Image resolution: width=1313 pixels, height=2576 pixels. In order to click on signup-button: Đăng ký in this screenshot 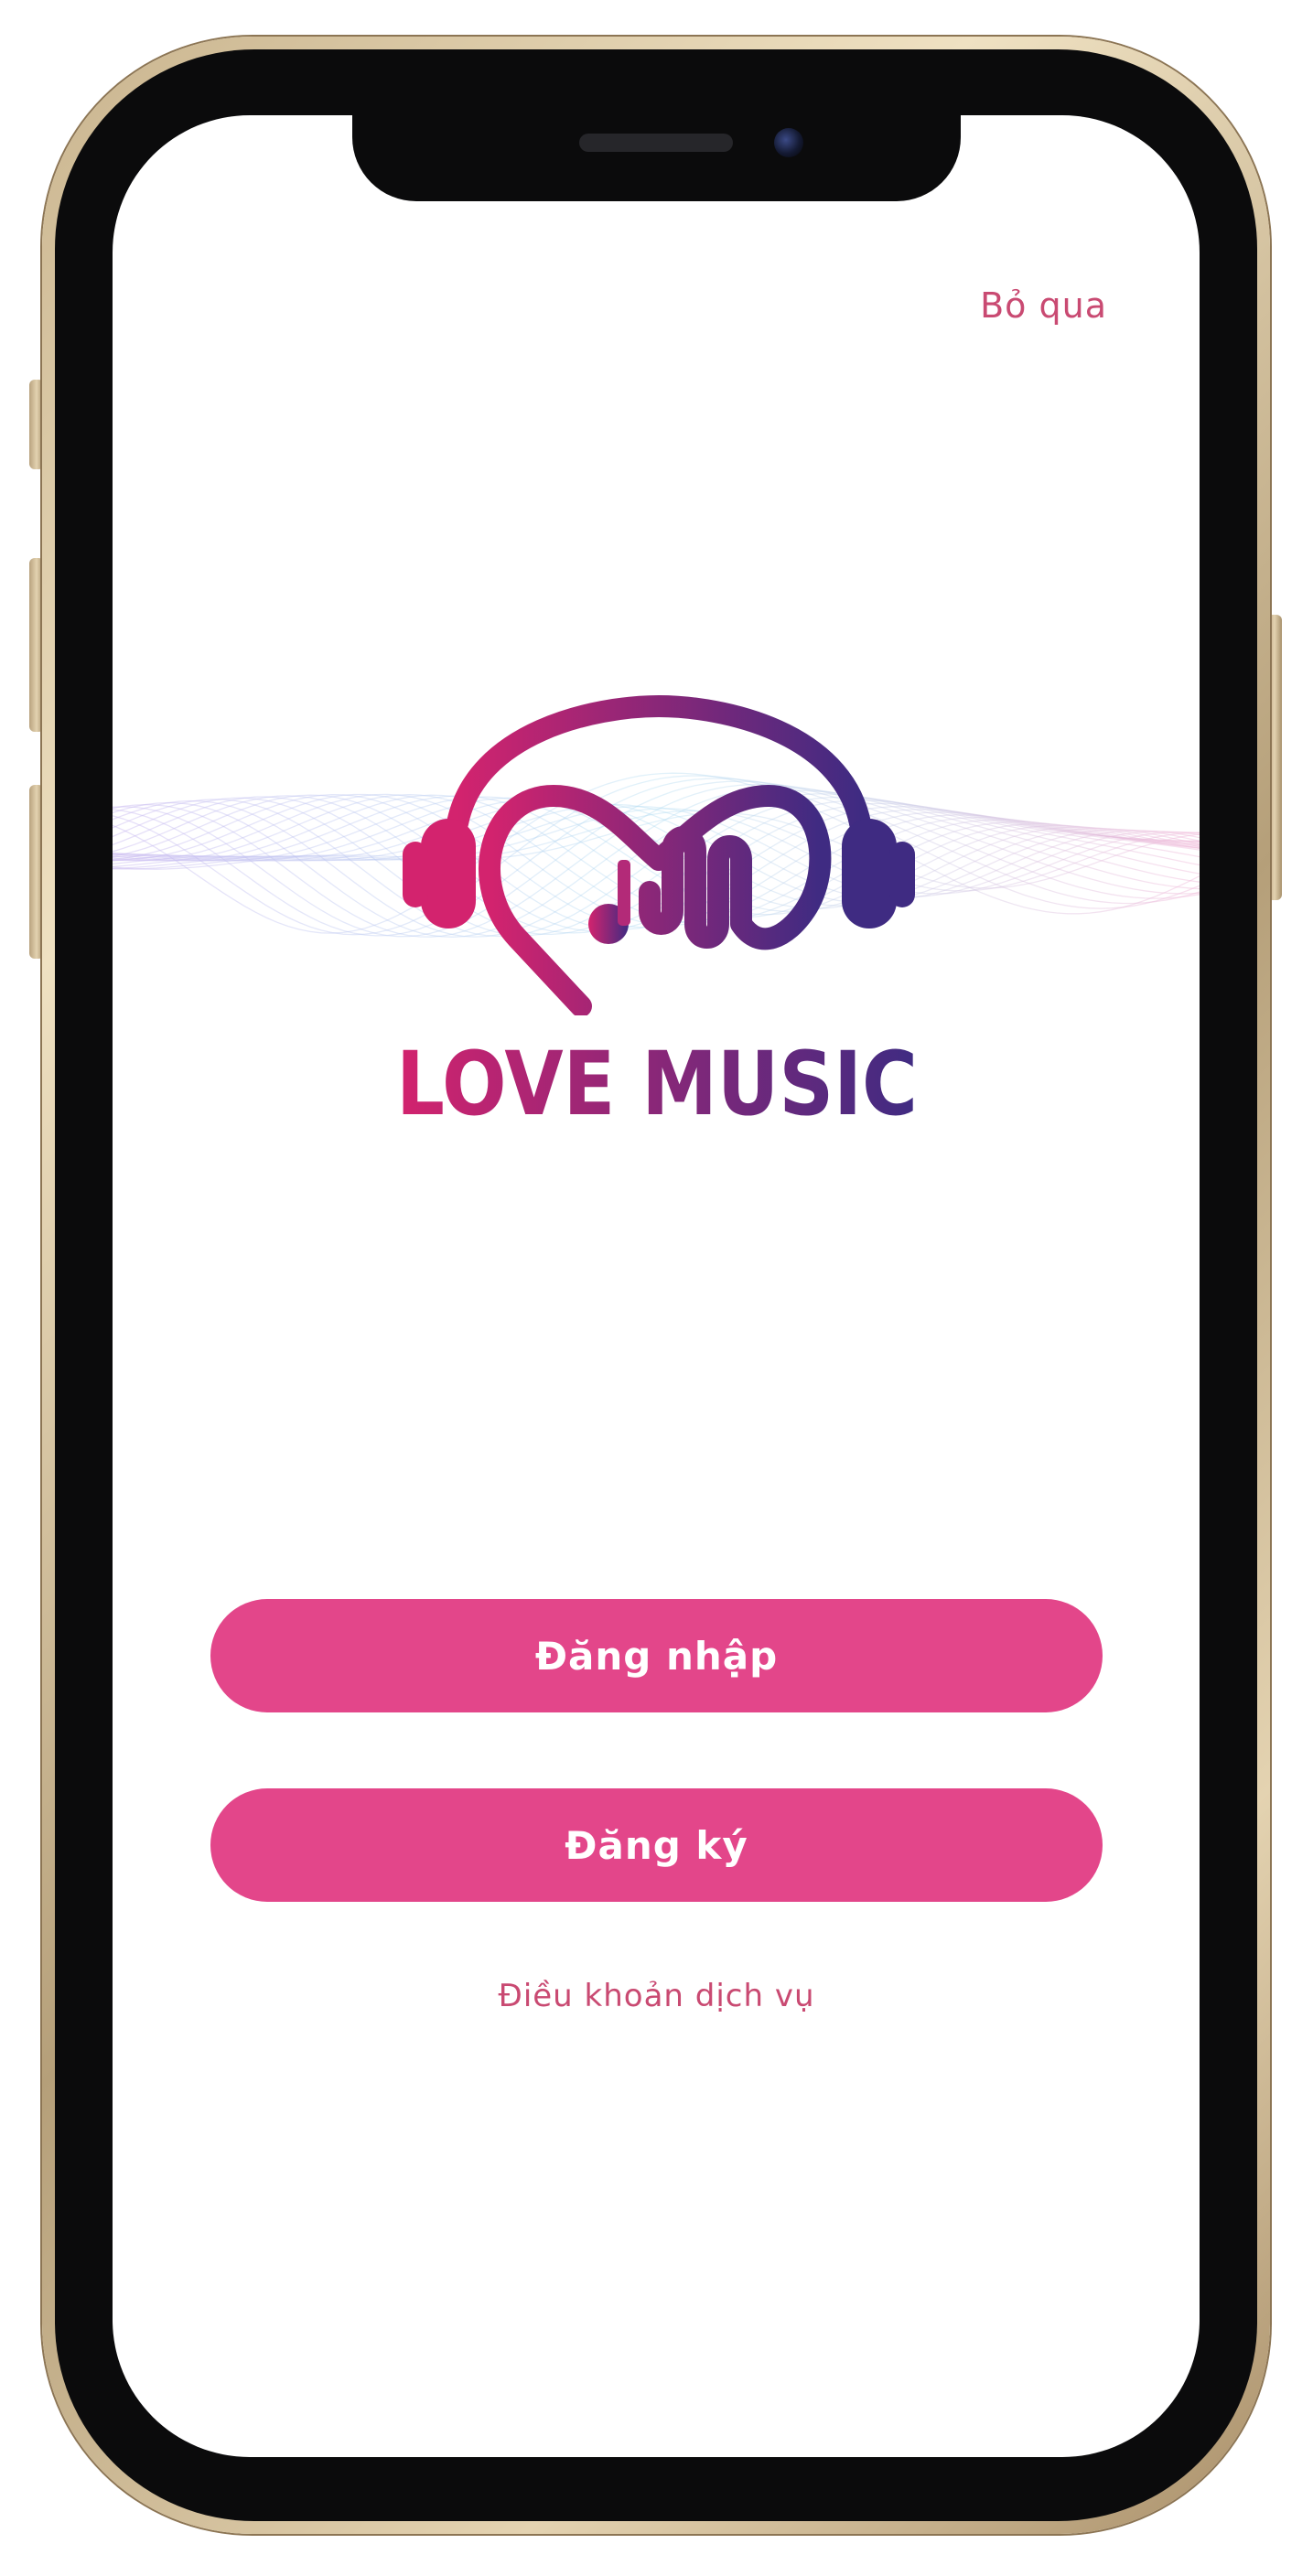, I will do `click(656, 1845)`.